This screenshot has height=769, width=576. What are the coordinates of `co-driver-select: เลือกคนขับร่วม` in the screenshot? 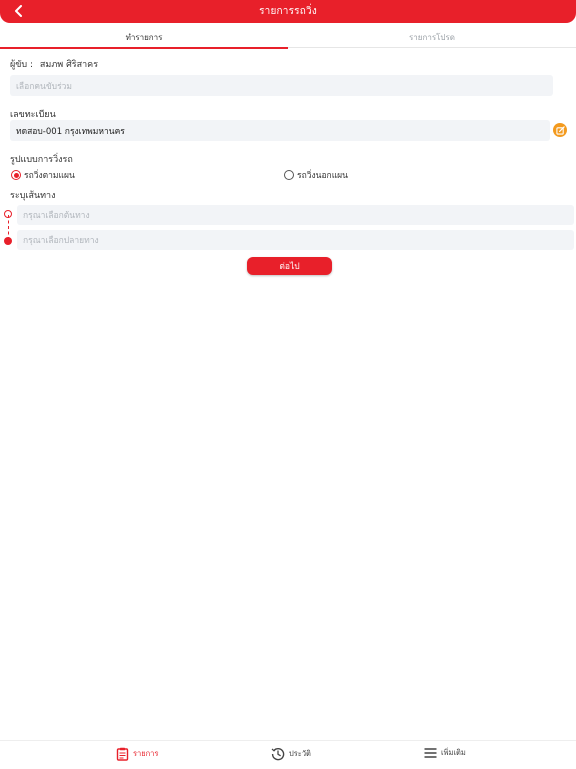 It's located at (281, 85).